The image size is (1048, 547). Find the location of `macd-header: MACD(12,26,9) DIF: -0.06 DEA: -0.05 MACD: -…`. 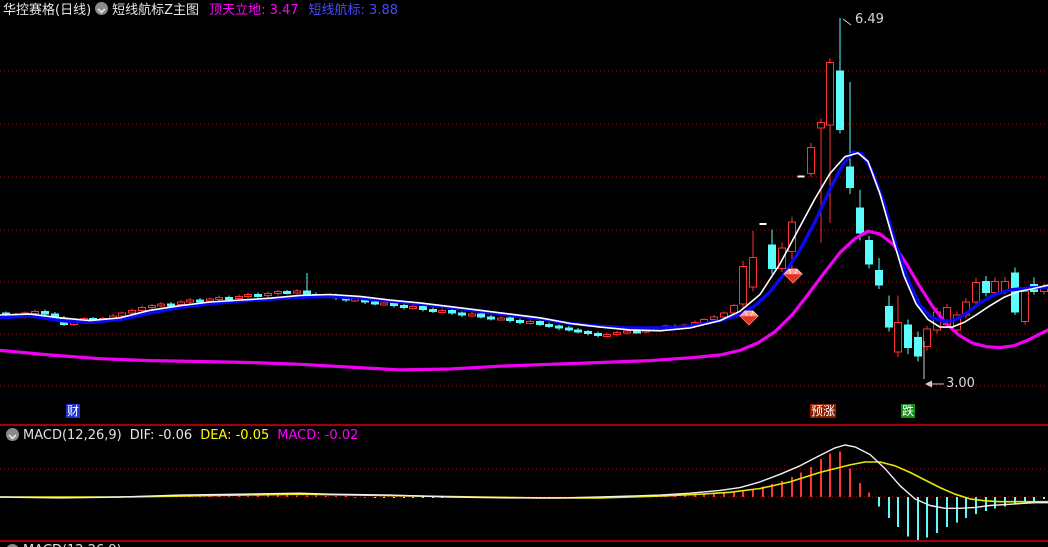

macd-header: MACD(12,26,9) DIF: -0.06 DEA: -0.05 MACD: -… is located at coordinates (180, 436).